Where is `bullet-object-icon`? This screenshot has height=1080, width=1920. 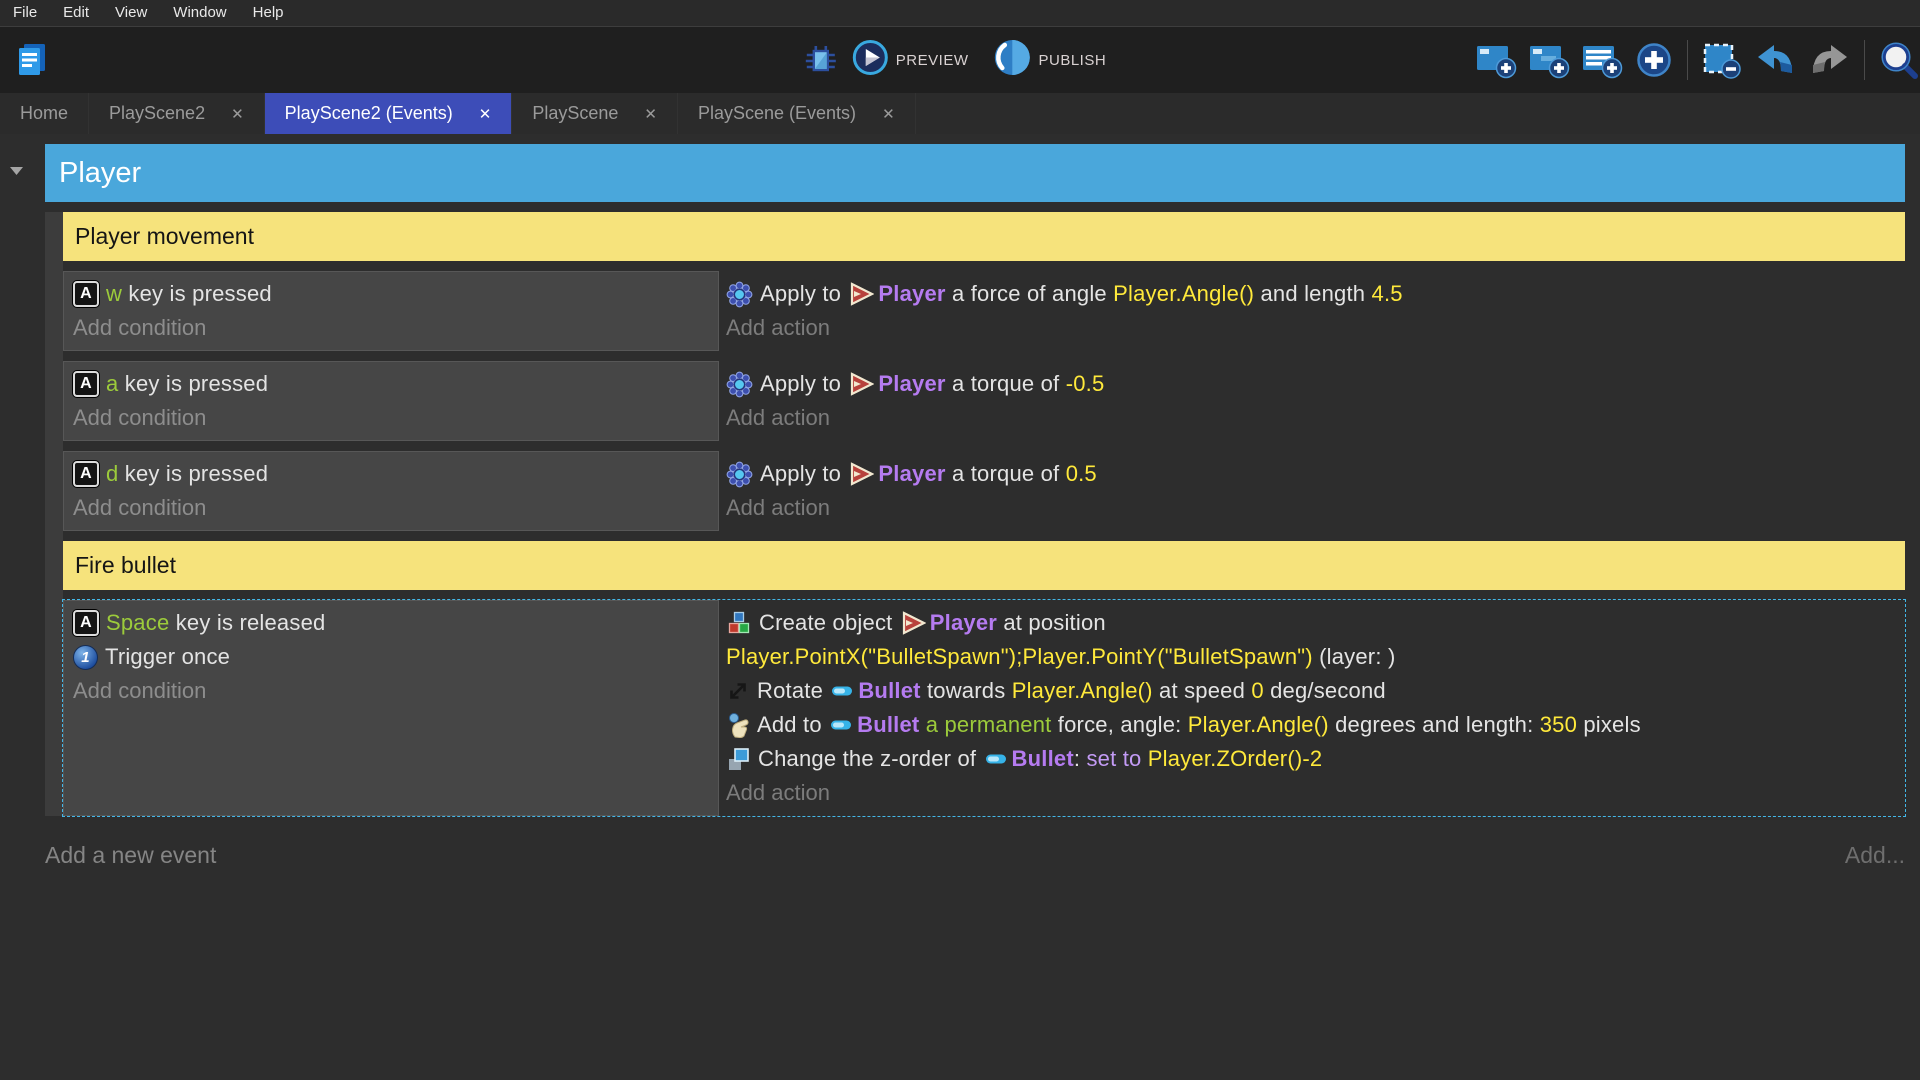 bullet-object-icon is located at coordinates (842, 691).